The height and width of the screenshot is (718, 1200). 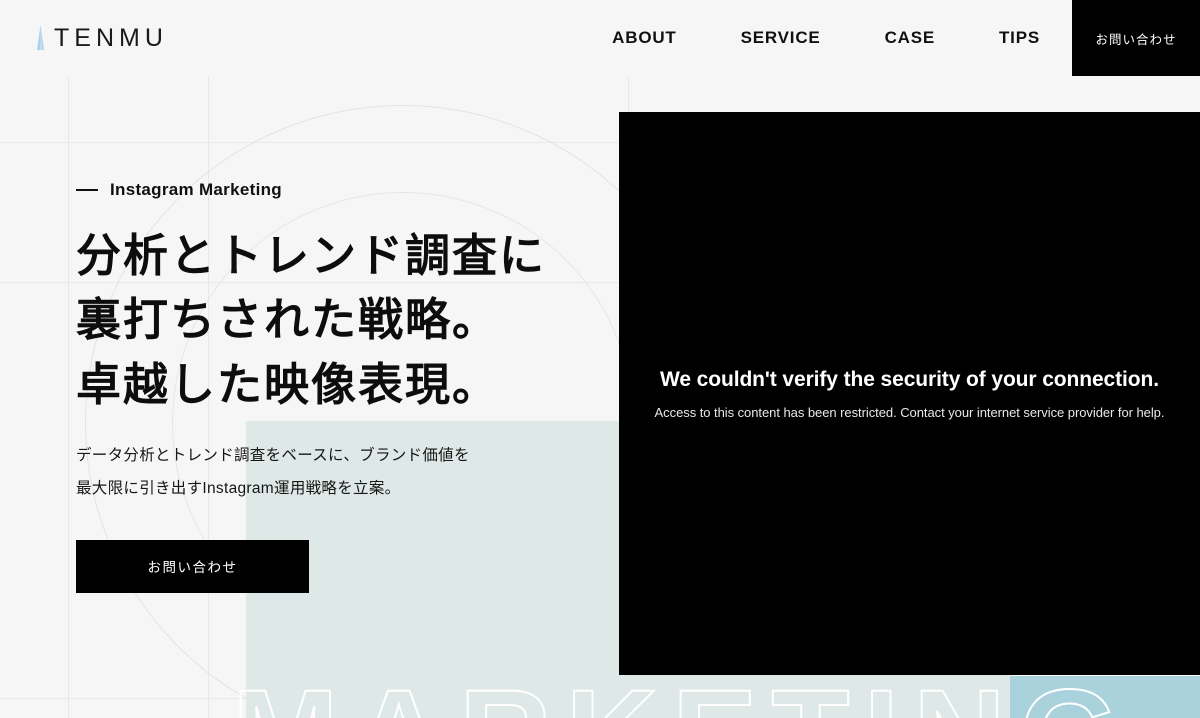 I want to click on main-navigation: ABOUT SERVICE CASE TIPS お問い合わせ, so click(x=890, y=38).